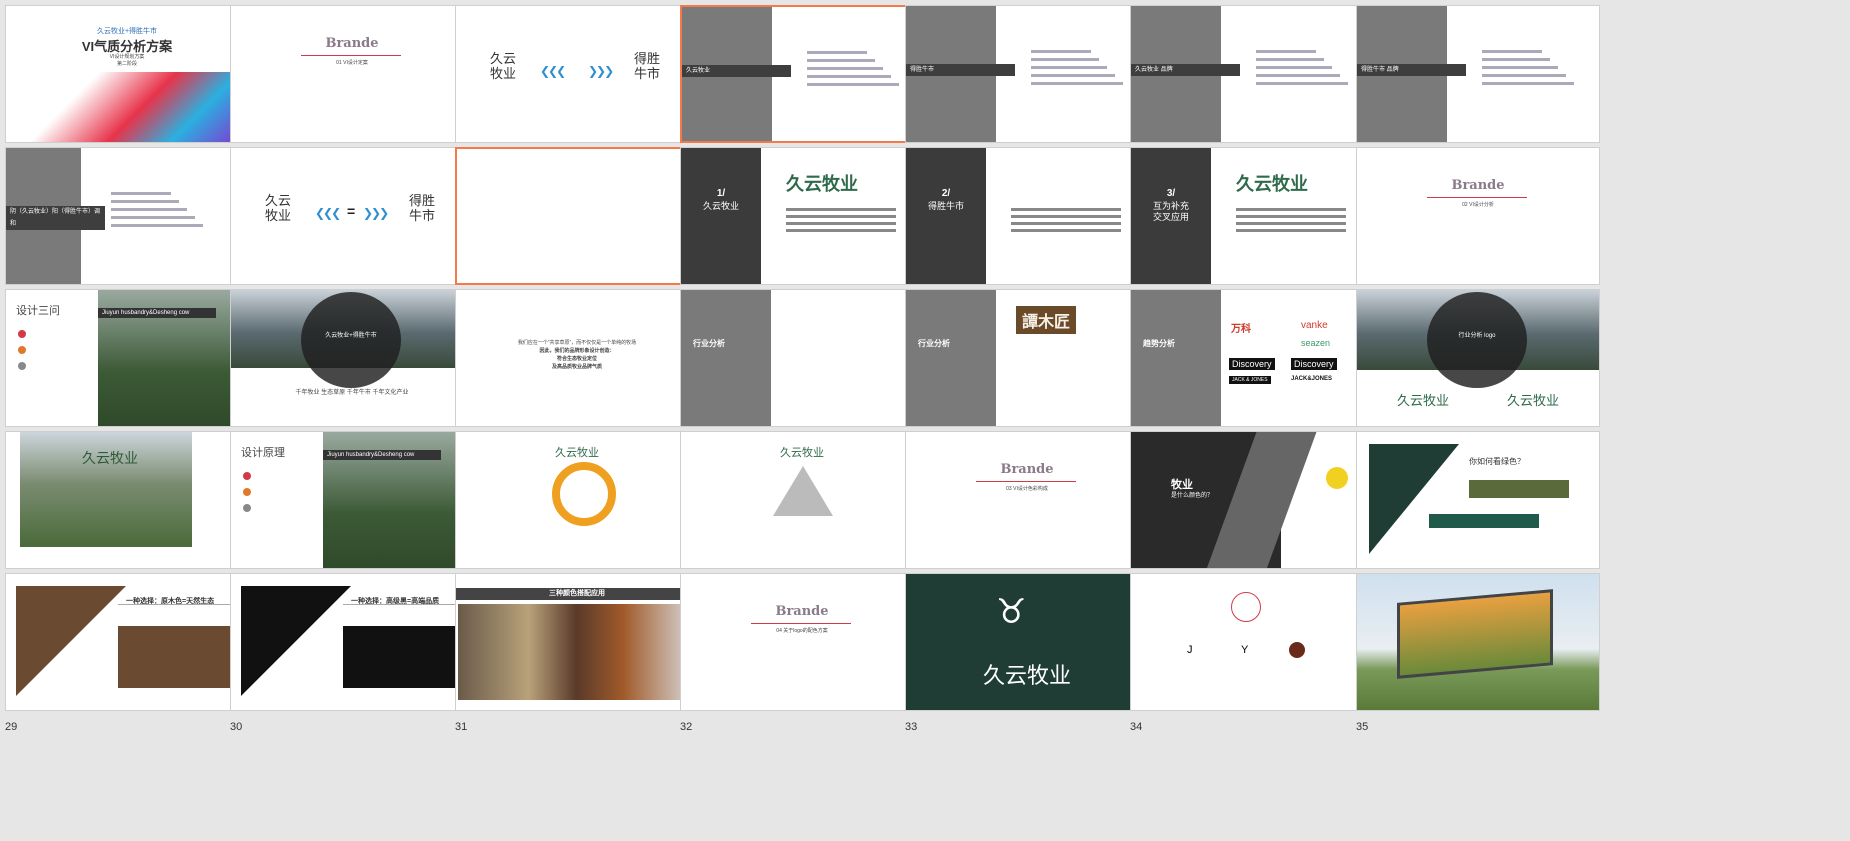 This screenshot has width=1850, height=841. I want to click on slide-thumbnail: 设计三问Jiuyun husbandry&Desheng cow15, so click(127, 369).